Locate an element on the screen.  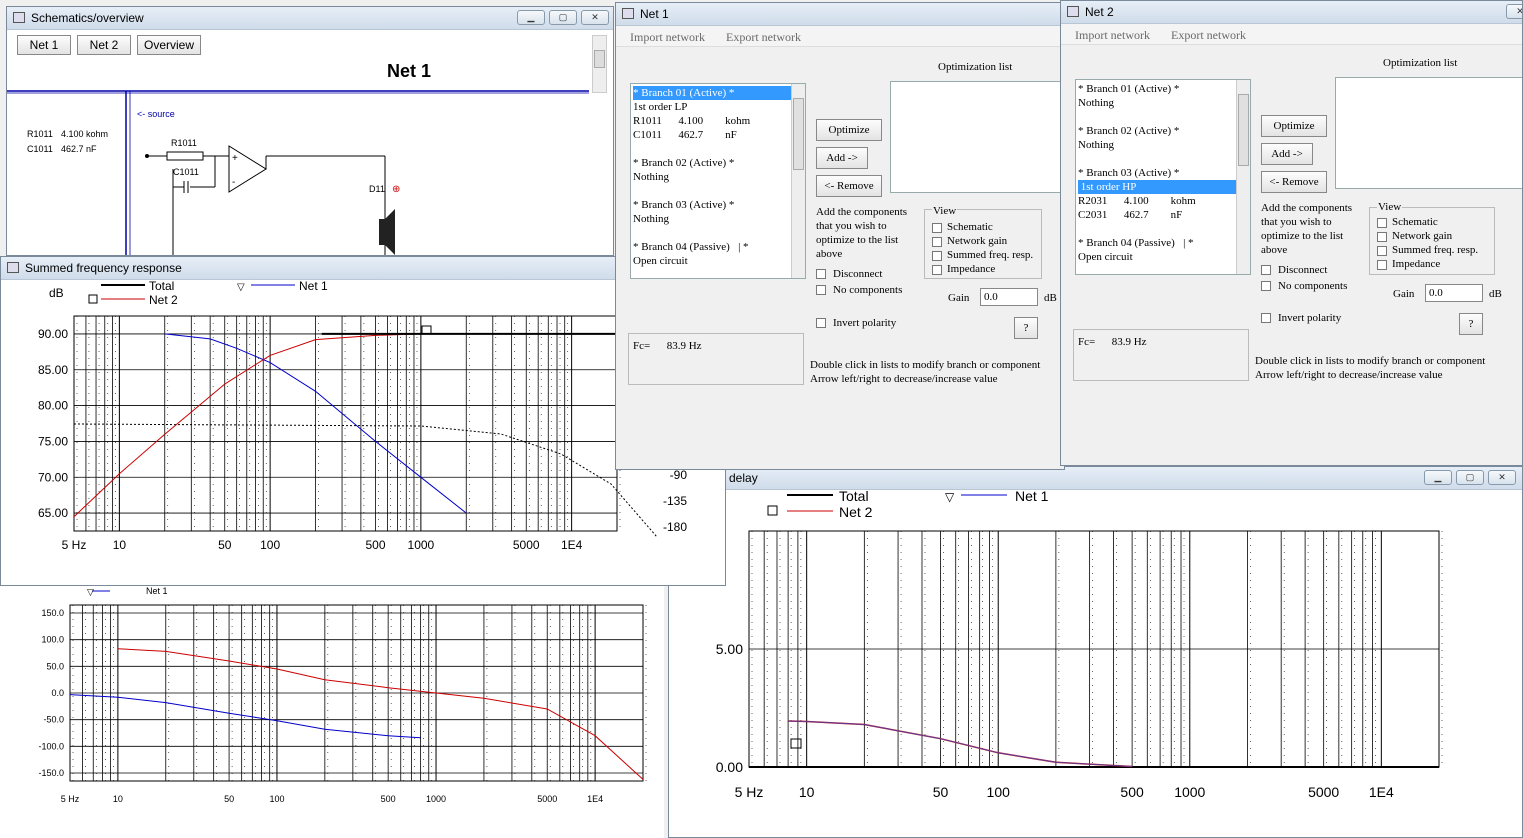
delay-legend-net2-marker is located at coordinates (772, 510).